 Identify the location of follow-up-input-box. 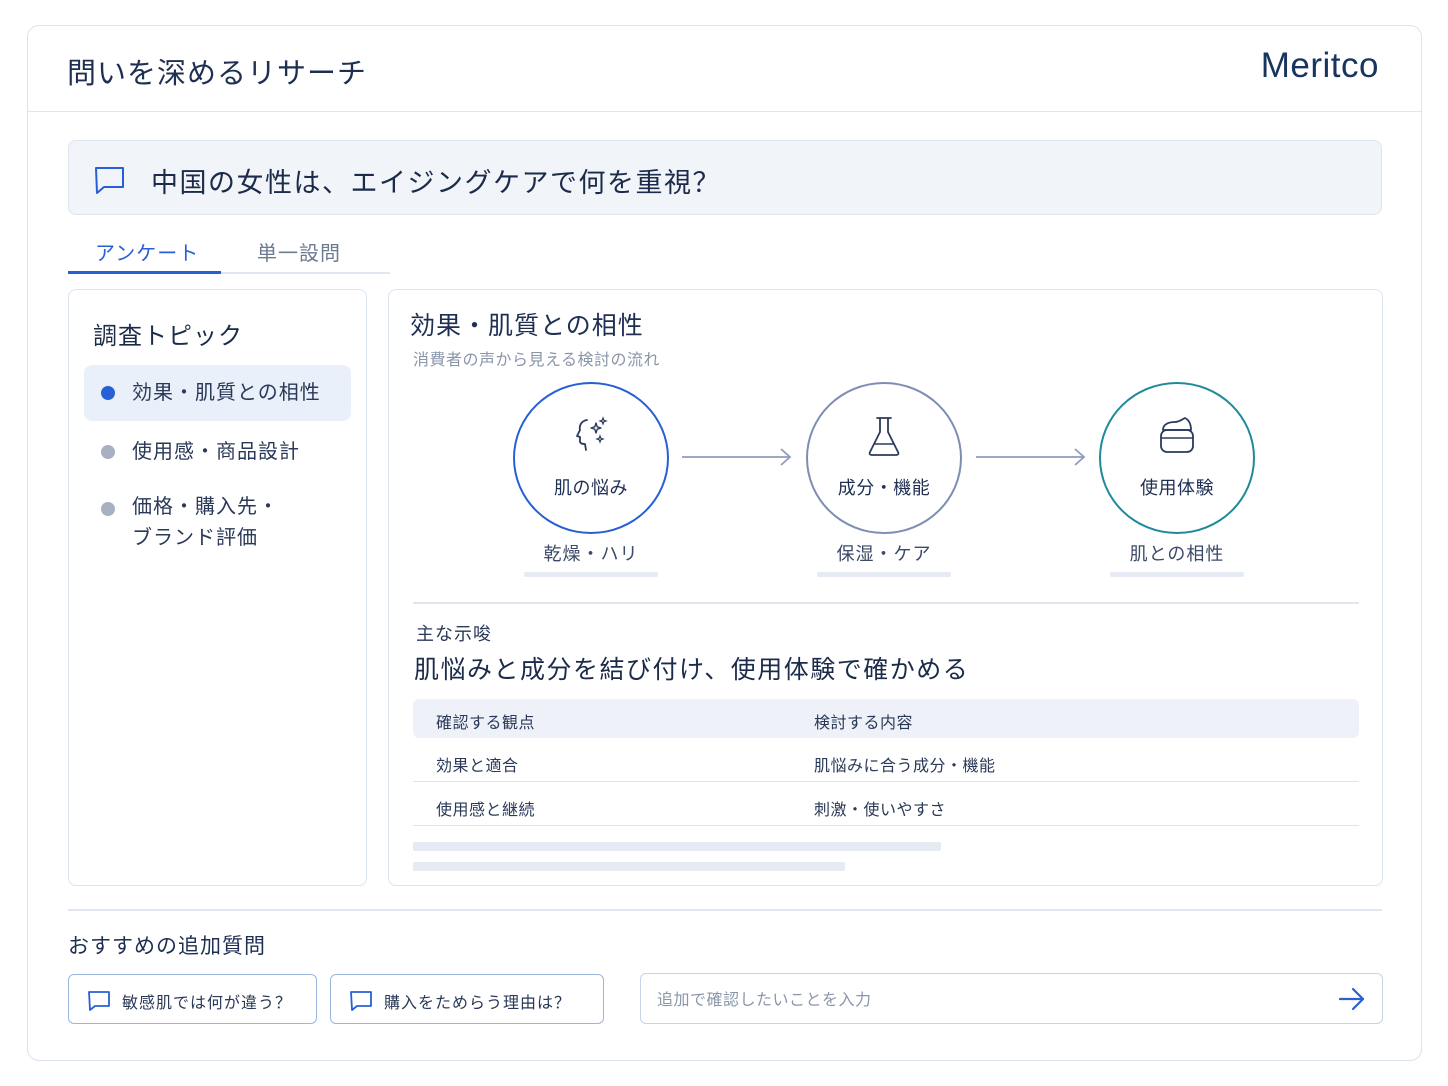
(1011, 998).